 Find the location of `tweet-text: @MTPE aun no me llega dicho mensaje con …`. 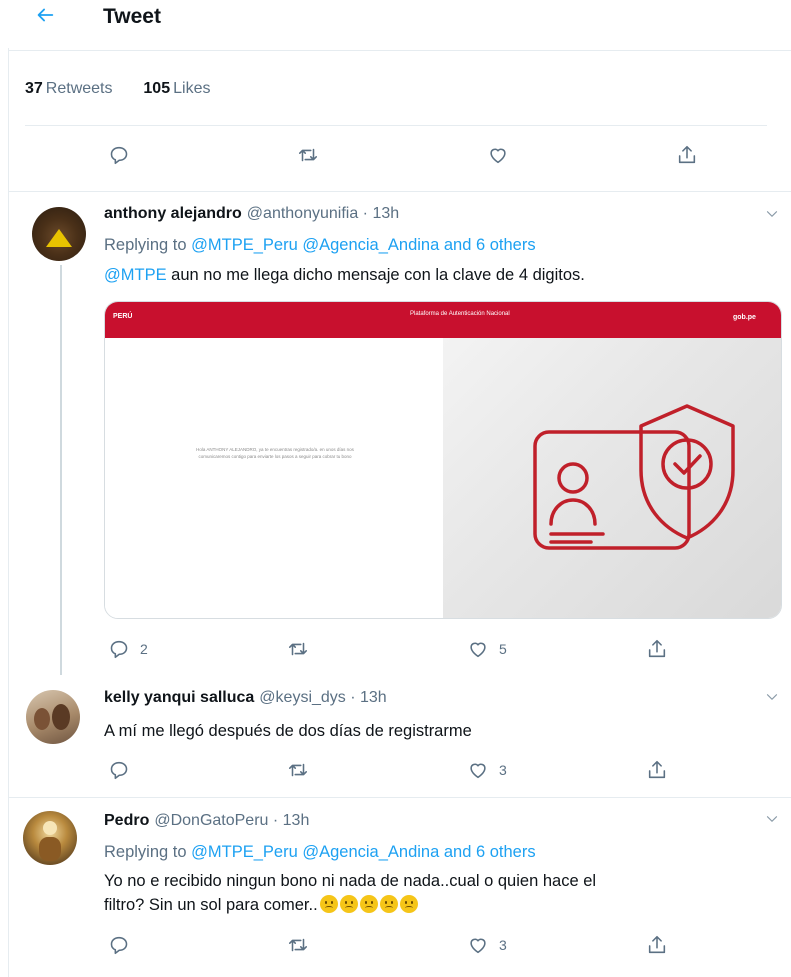

tweet-text: @MTPE aun no me llega dicho mensaje con … is located at coordinates (344, 275).